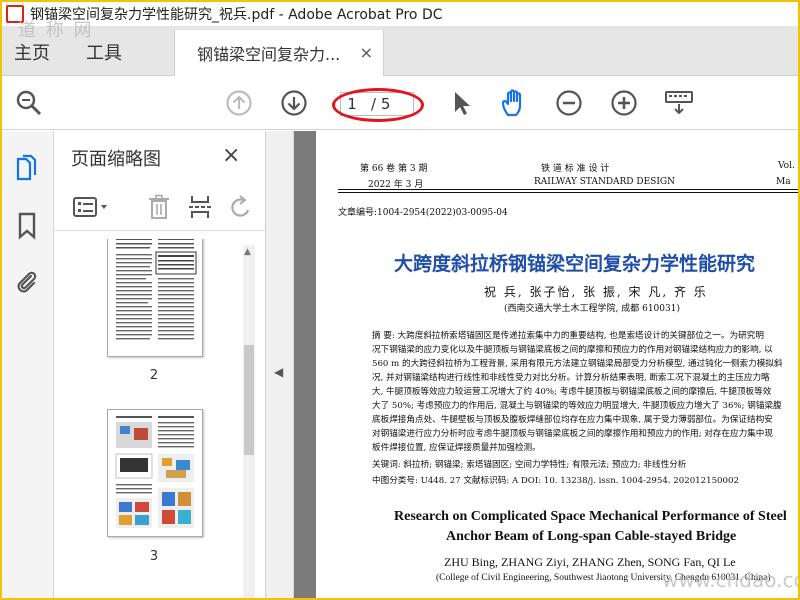  I want to click on tab-tools: 工具, so click(104, 52).